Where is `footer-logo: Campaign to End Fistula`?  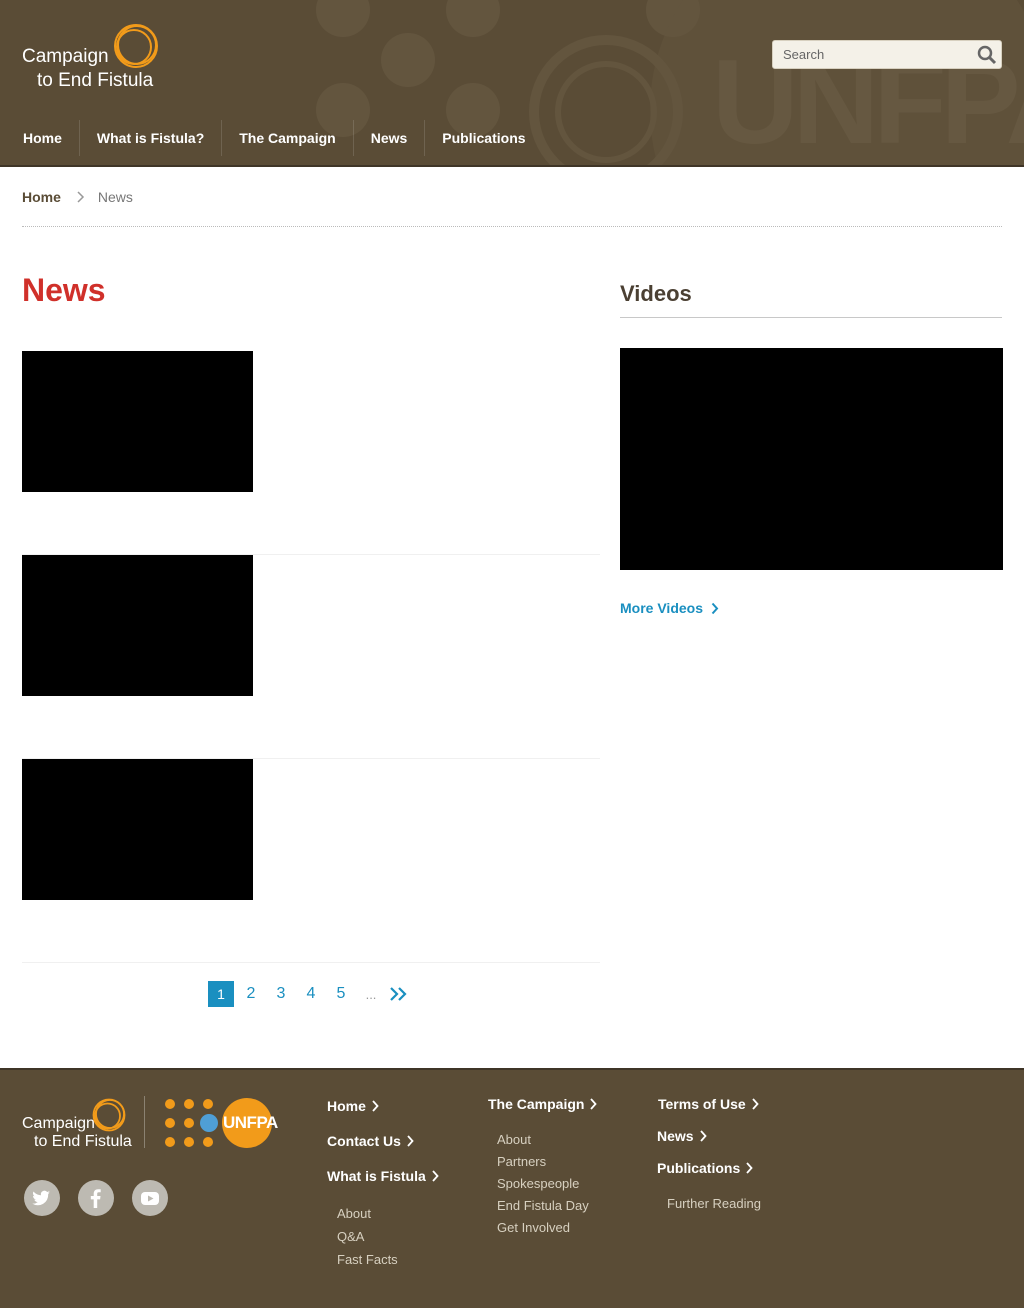 footer-logo: Campaign to End Fistula is located at coordinates (77, 1125).